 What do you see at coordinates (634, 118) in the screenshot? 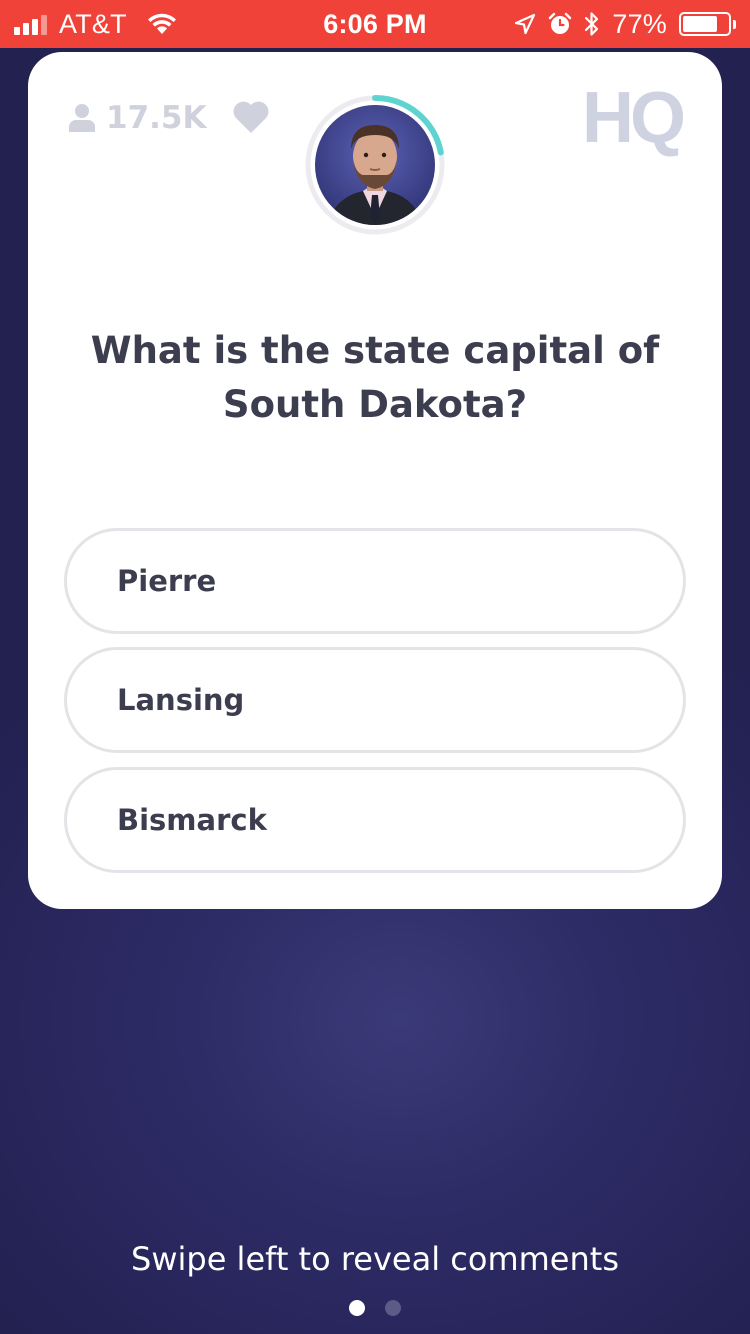
I see `hq-logo: HQ` at bounding box center [634, 118].